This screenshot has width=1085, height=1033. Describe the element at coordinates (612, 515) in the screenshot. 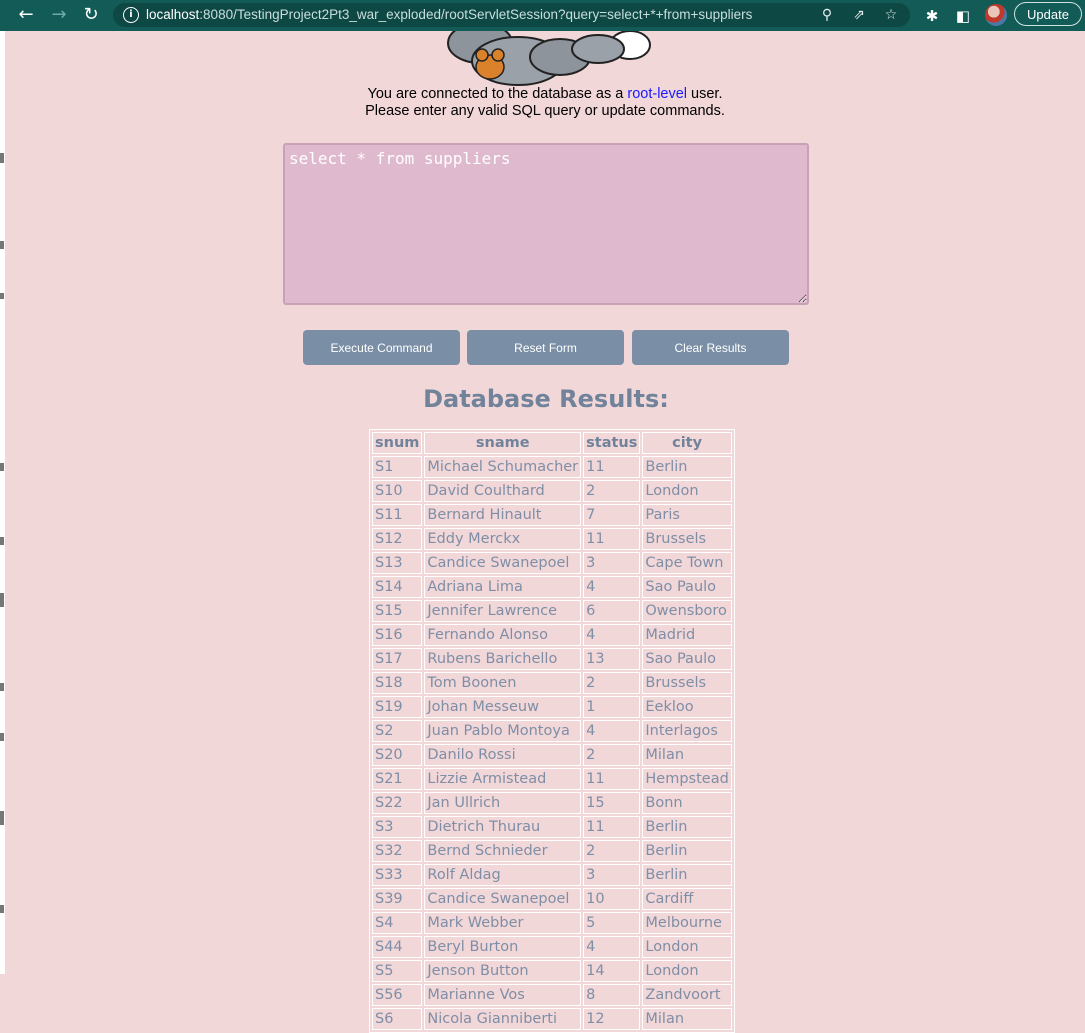

I see `table-cell-status: 7` at that location.